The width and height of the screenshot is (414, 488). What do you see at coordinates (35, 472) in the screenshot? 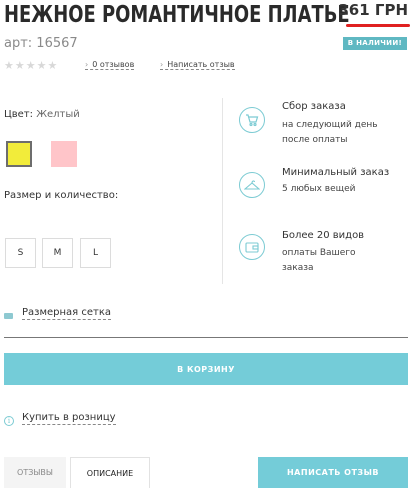
I see `tab-reviews: ОТЗЫВЫ` at bounding box center [35, 472].